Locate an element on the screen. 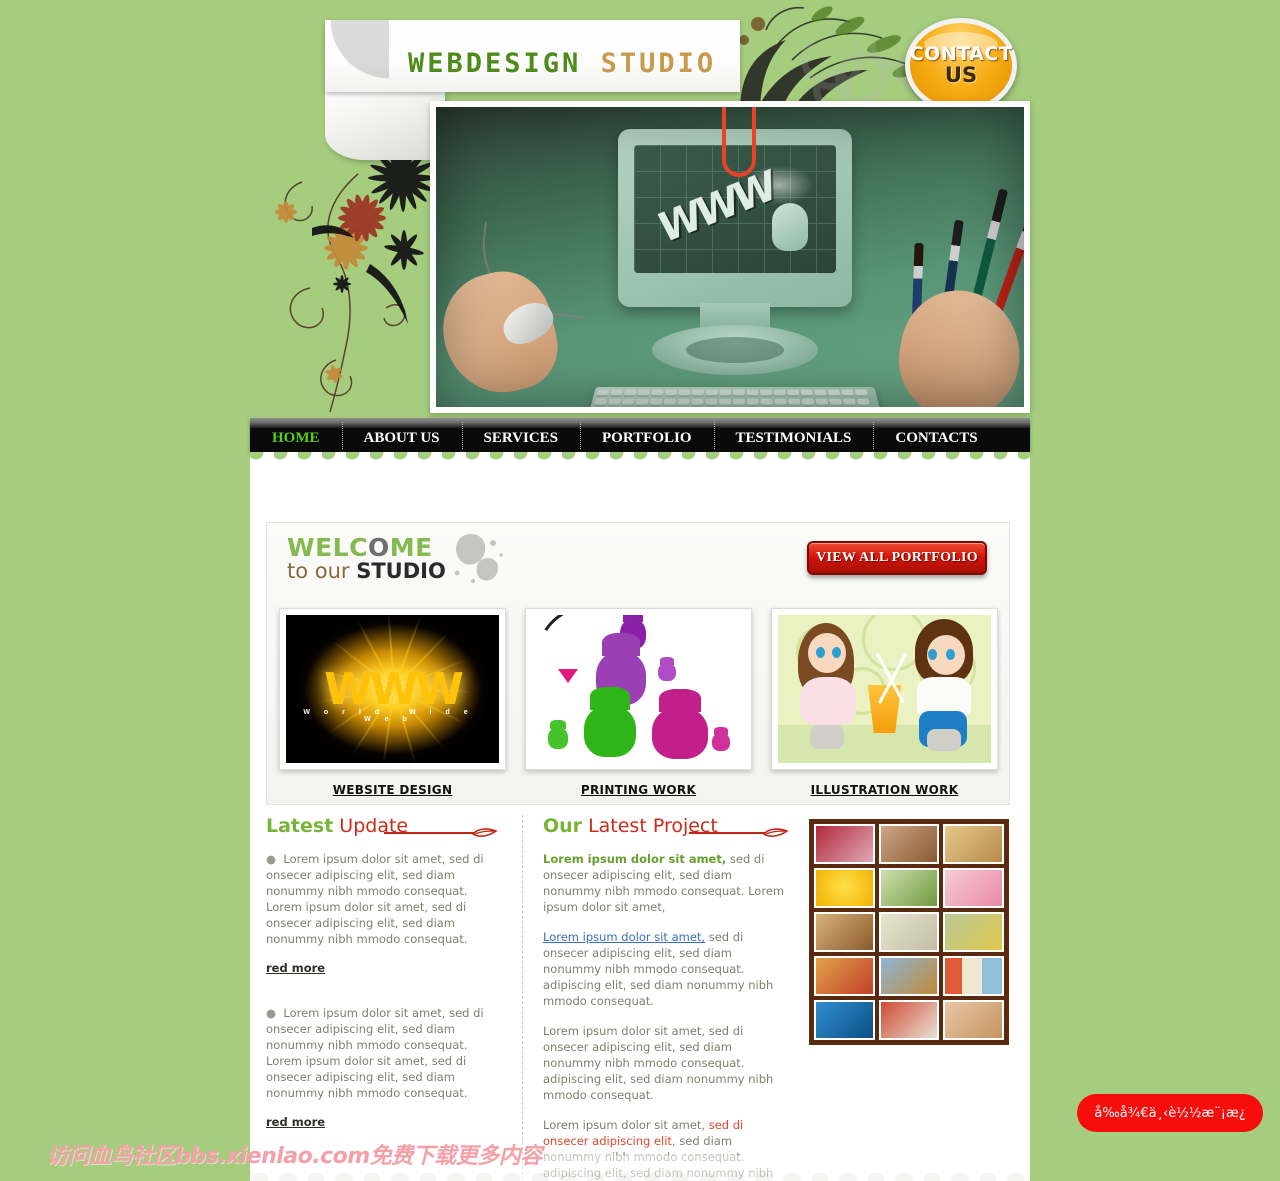 The height and width of the screenshot is (1181, 1280). welcome-title-line1: WELCOME is located at coordinates (366, 547).